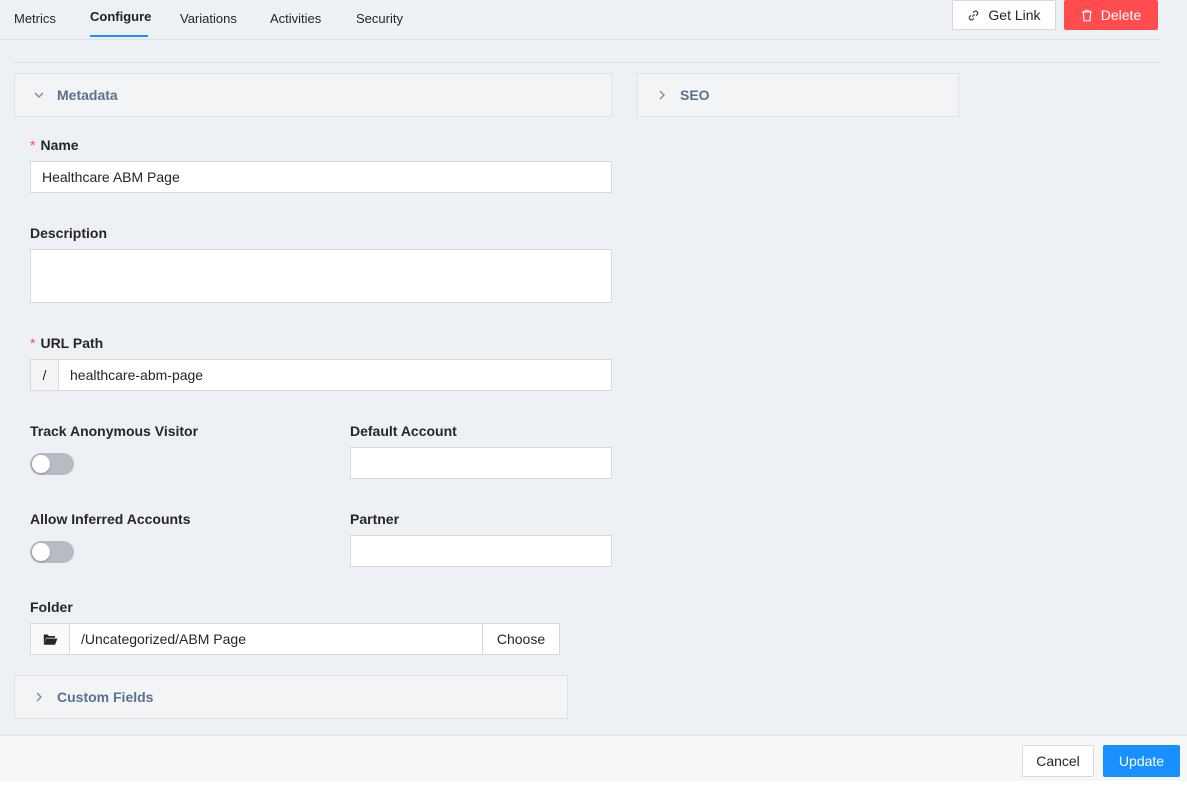 This screenshot has height=791, width=1187. I want to click on track-anonymous-switch, so click(52, 464).